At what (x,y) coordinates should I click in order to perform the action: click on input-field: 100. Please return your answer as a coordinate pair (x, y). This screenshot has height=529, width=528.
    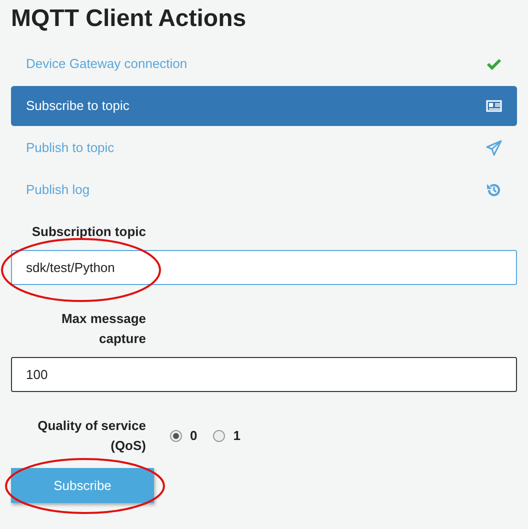
    Looking at the image, I should click on (264, 374).